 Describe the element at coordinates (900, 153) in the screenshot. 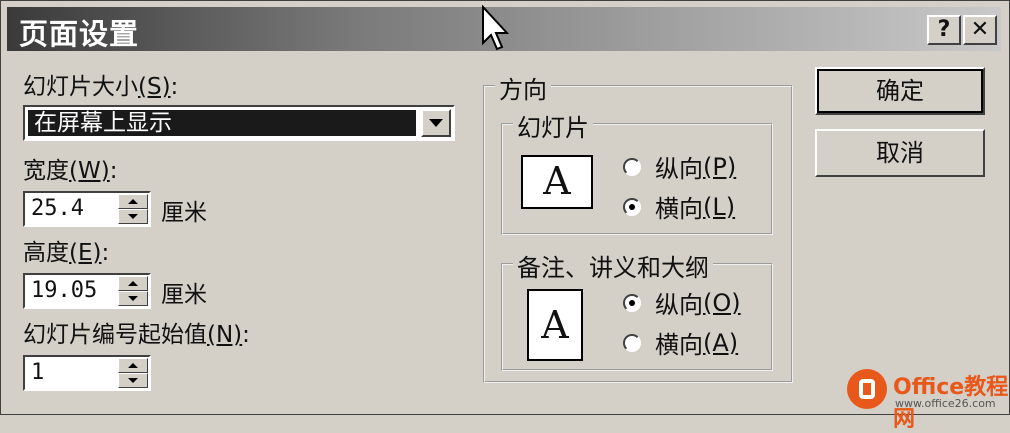

I see `cancel-button: 取消` at that location.